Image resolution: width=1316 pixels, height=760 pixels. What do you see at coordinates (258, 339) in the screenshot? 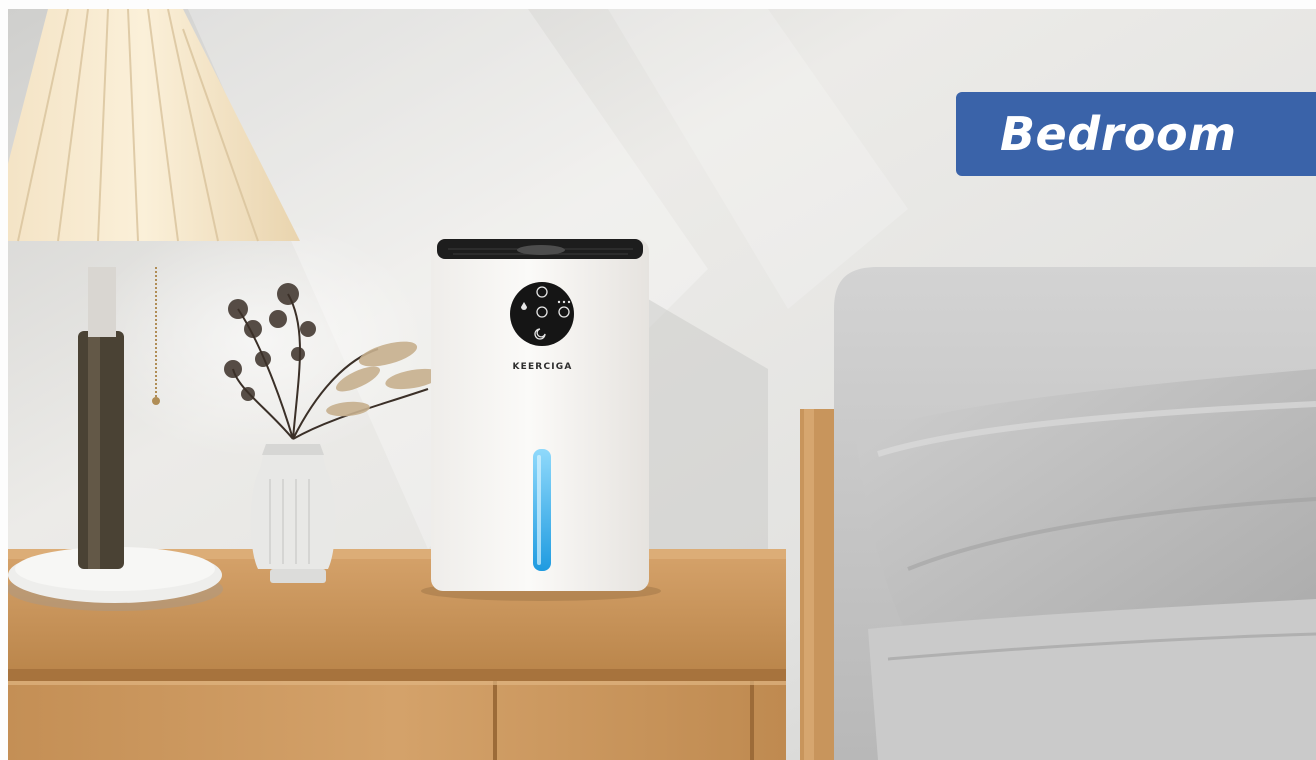
I see `lamp-glow` at bounding box center [258, 339].